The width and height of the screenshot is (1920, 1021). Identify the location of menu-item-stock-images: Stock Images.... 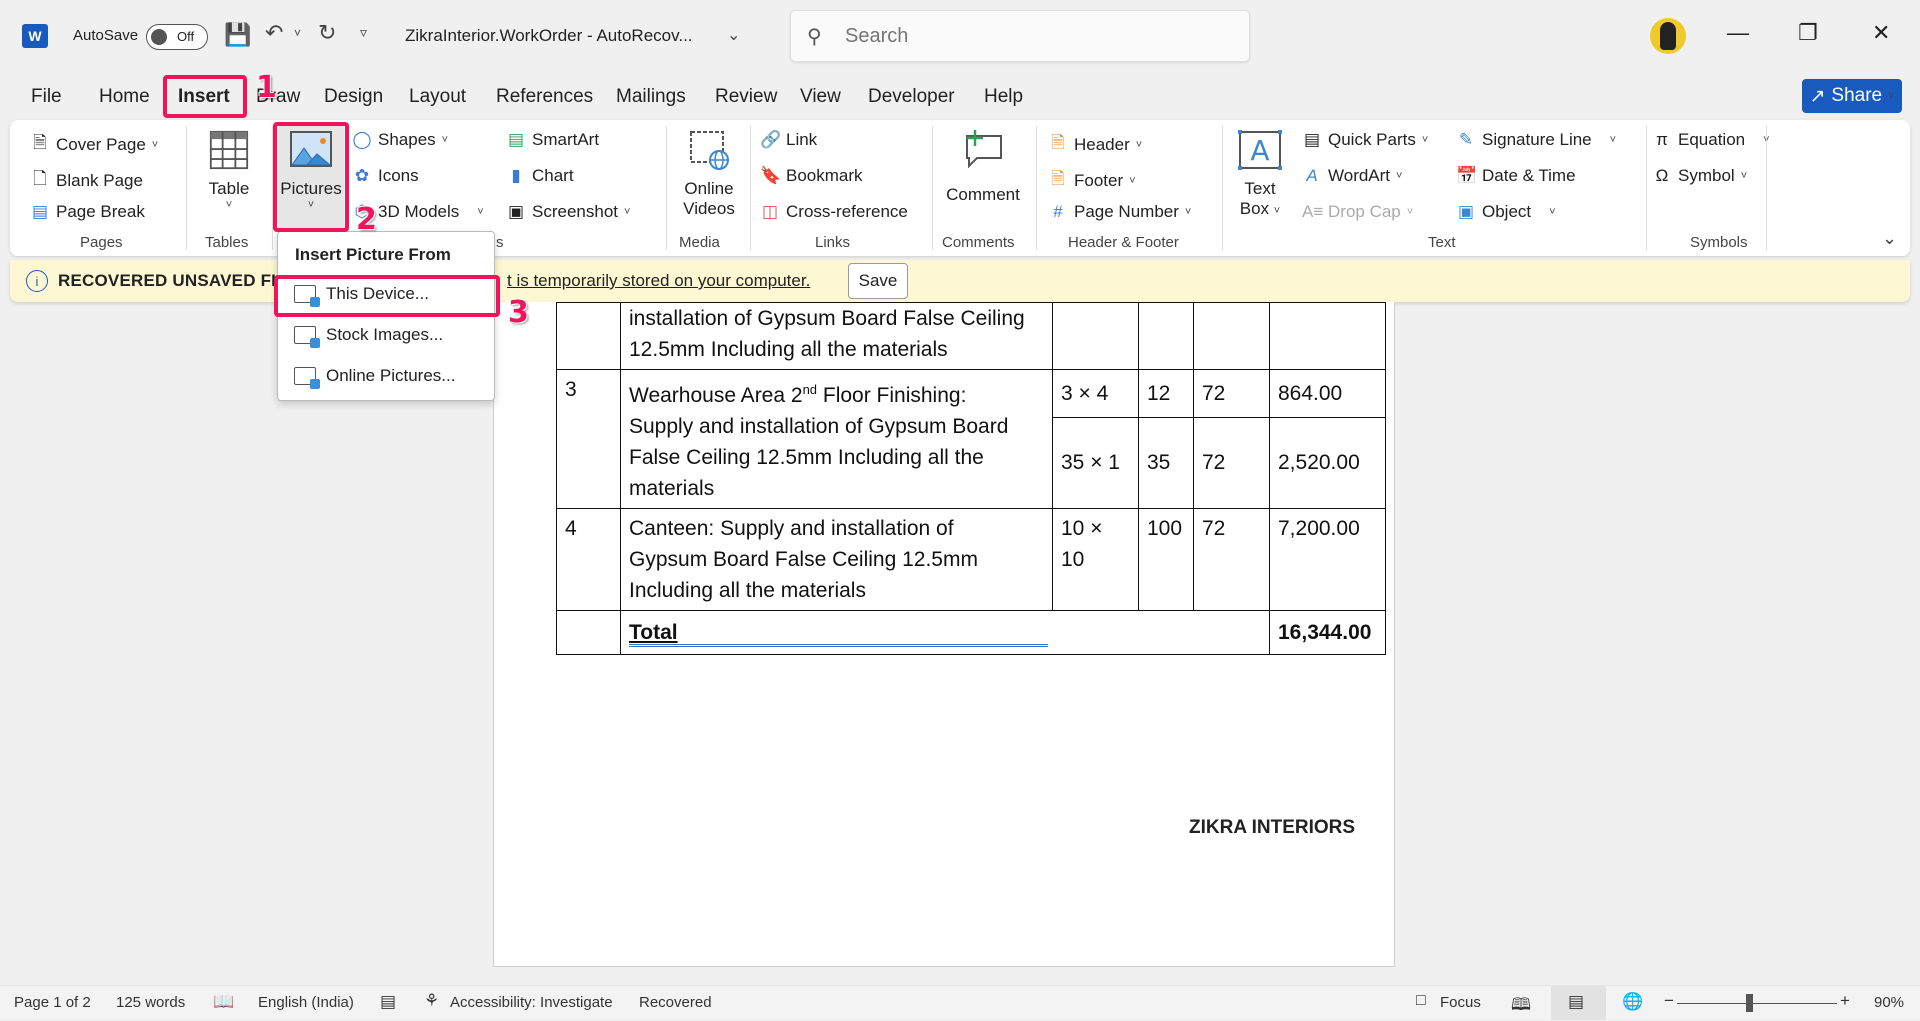
(386, 335).